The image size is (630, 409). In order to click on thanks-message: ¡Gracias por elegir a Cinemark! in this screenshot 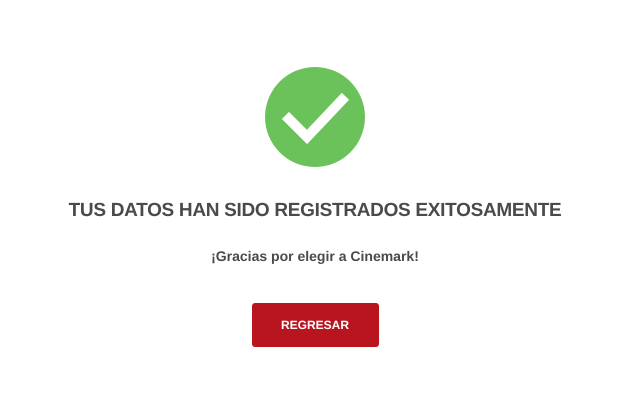, I will do `click(315, 256)`.